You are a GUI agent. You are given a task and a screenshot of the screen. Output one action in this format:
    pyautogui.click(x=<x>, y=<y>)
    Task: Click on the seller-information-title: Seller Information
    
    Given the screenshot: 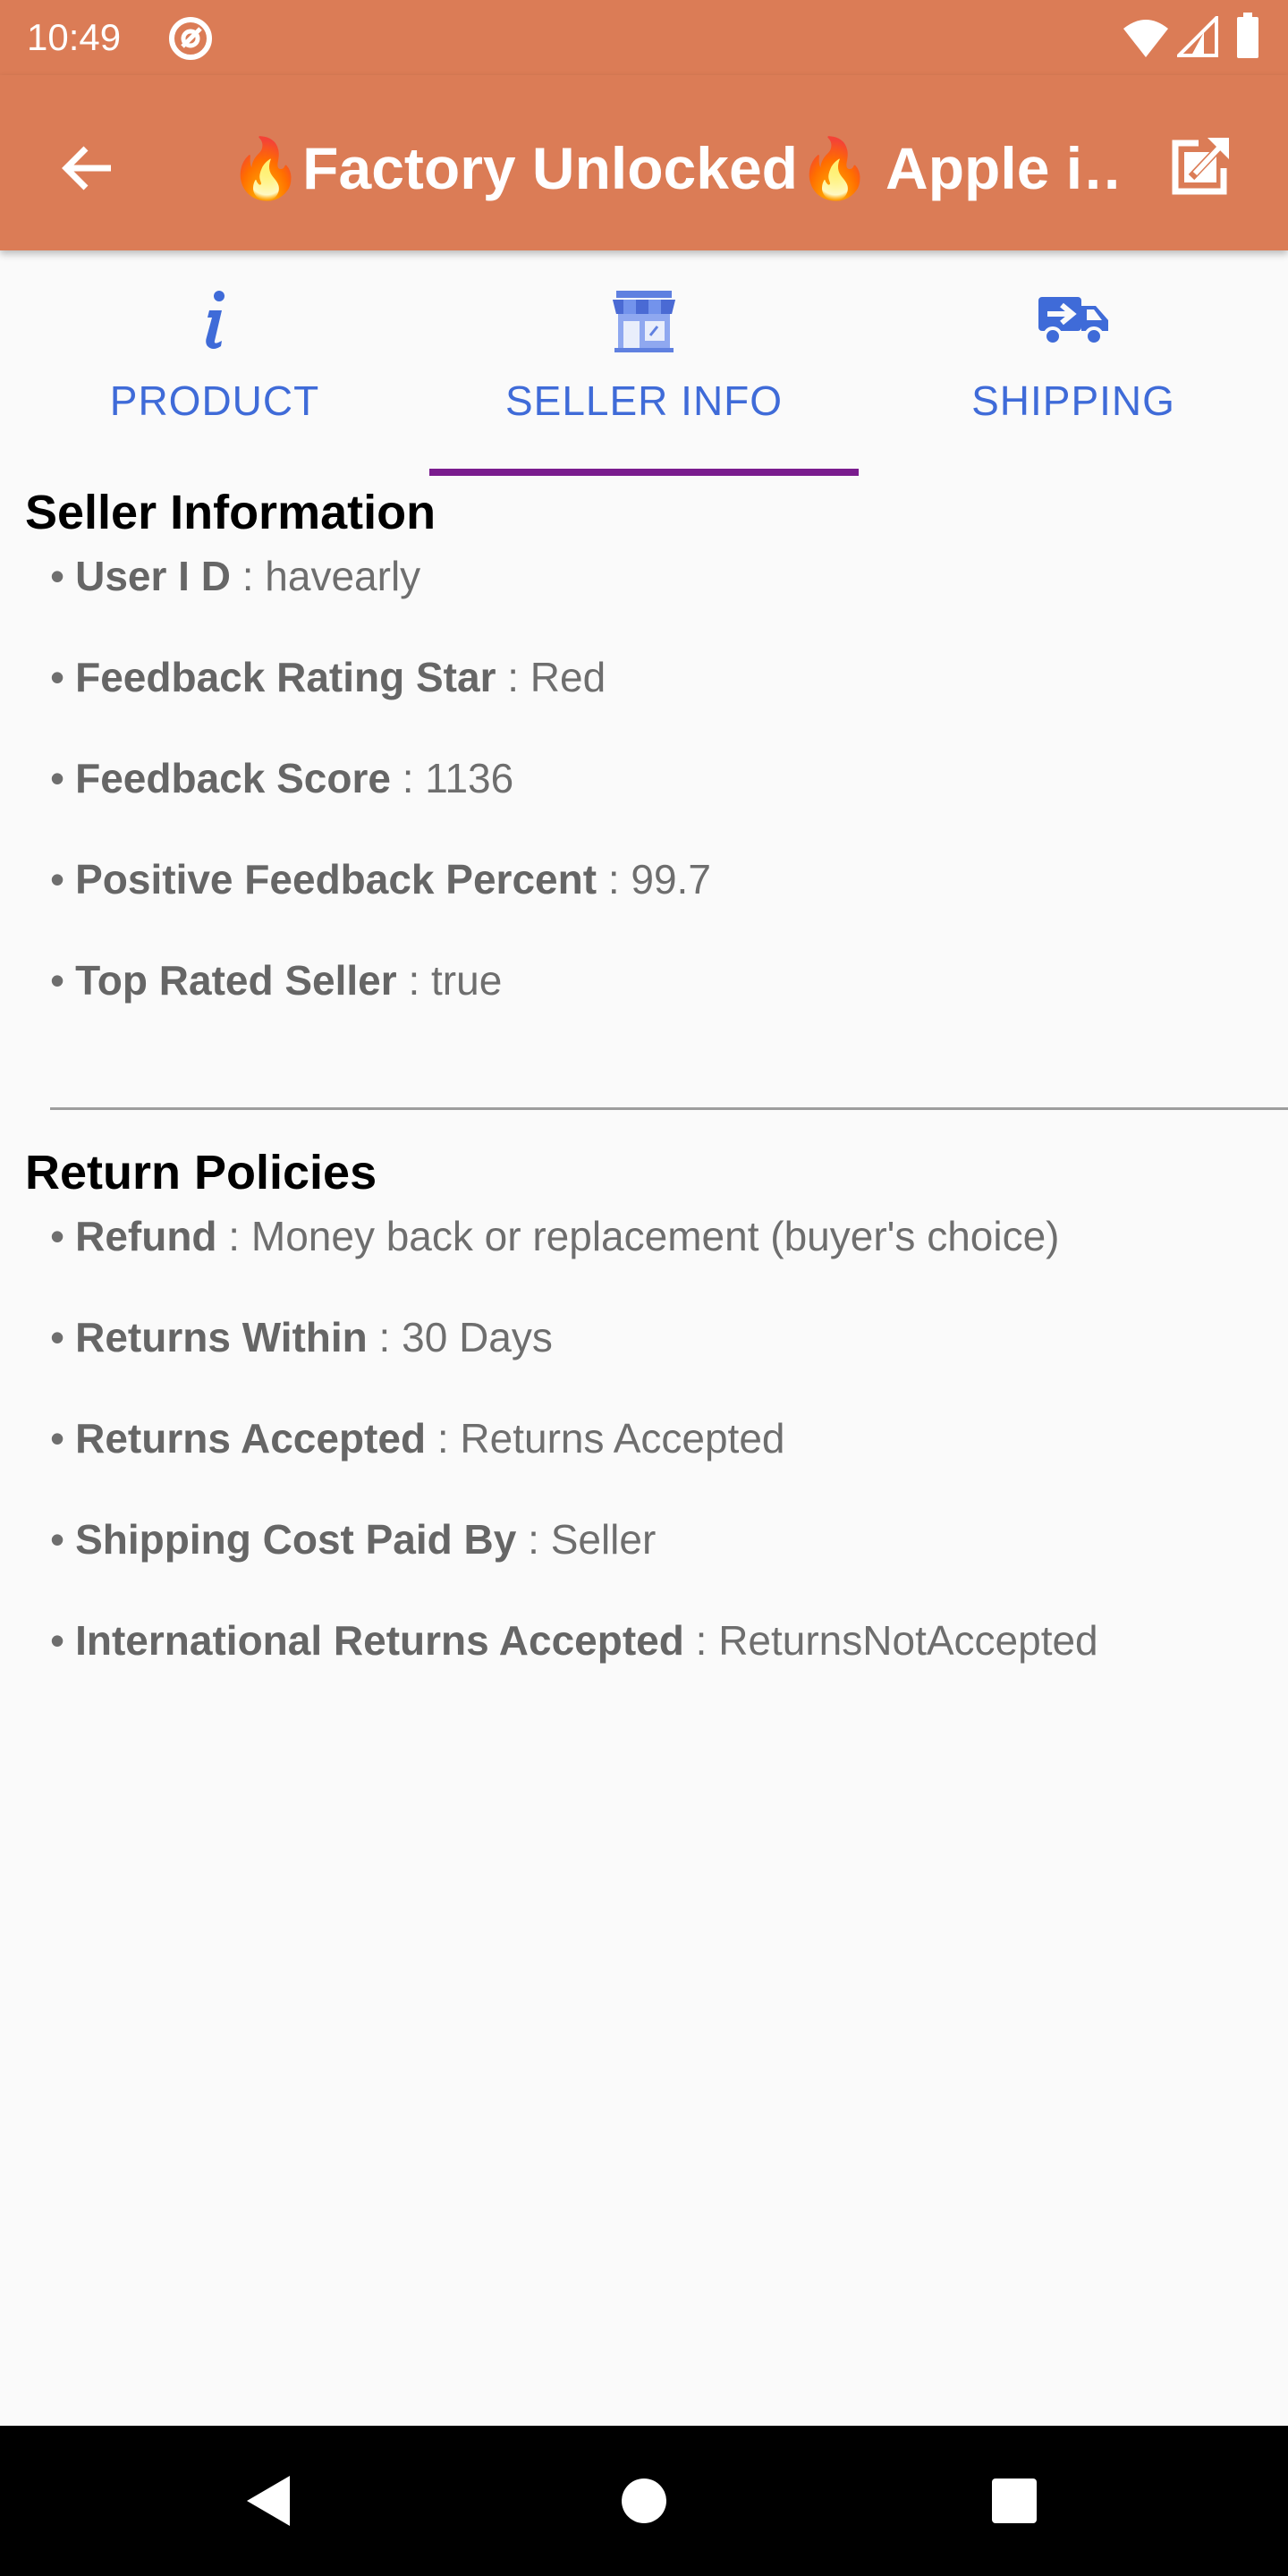 What is the action you would take?
    pyautogui.click(x=230, y=512)
    